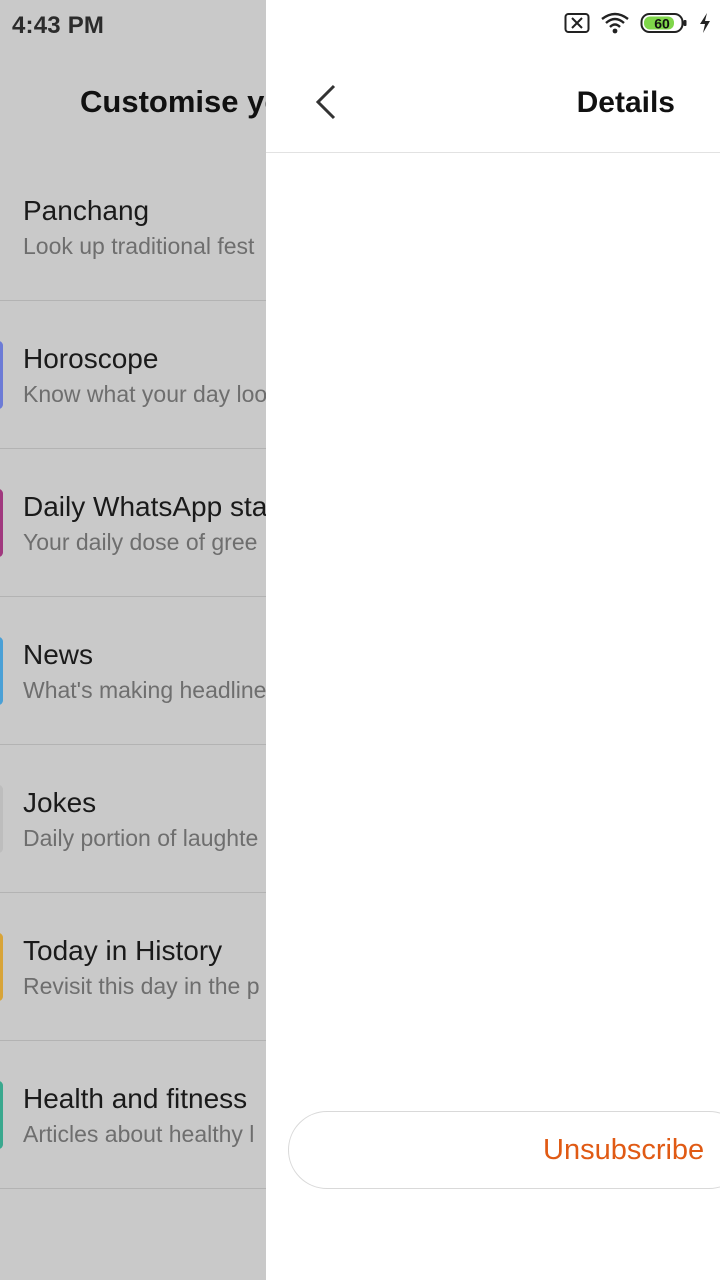 This screenshot has width=720, height=1280. Describe the element at coordinates (624, 1150) in the screenshot. I see `unsubscribe-label: Unsubscribe` at that location.